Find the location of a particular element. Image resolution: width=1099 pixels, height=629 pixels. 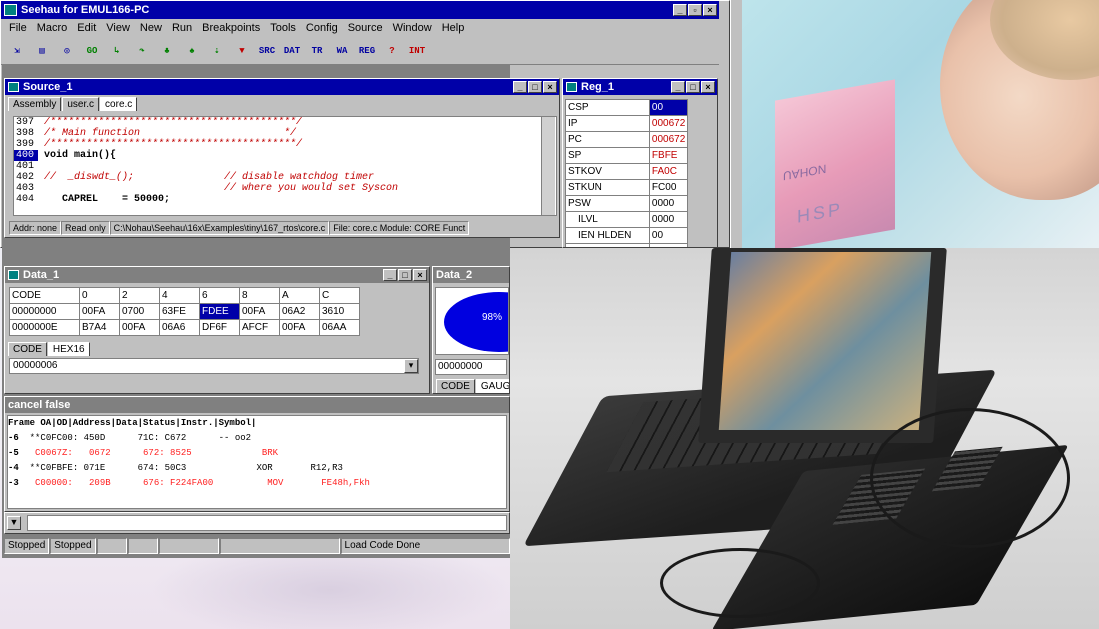

toolbar-step-icon: ↳ is located at coordinates (117, 51).